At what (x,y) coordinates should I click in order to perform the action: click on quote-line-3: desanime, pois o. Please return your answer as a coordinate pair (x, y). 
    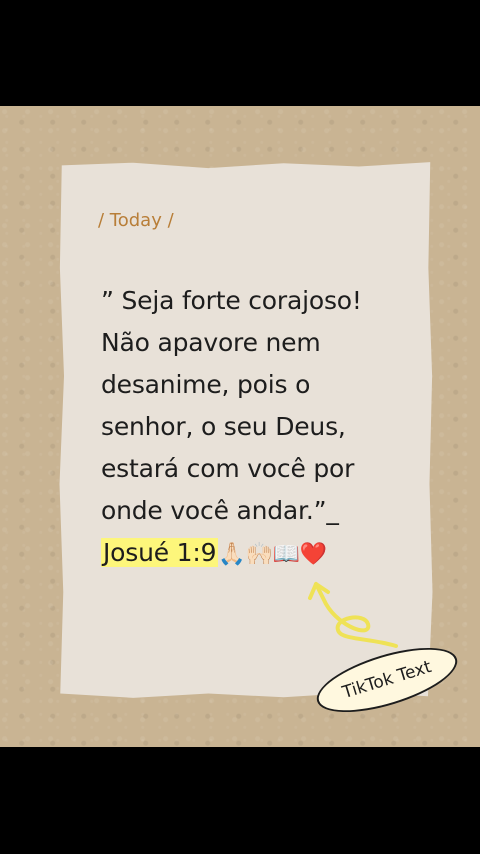
    Looking at the image, I should click on (206, 384).